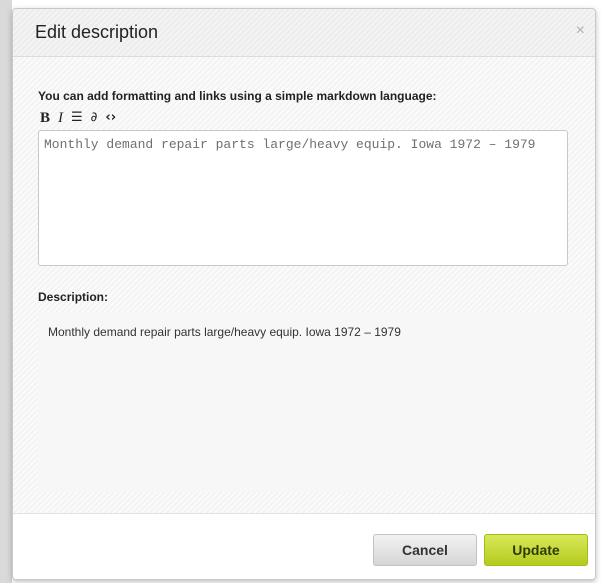 The height and width of the screenshot is (583, 602). Describe the element at coordinates (73, 297) in the screenshot. I see `description-label: Description:` at that location.